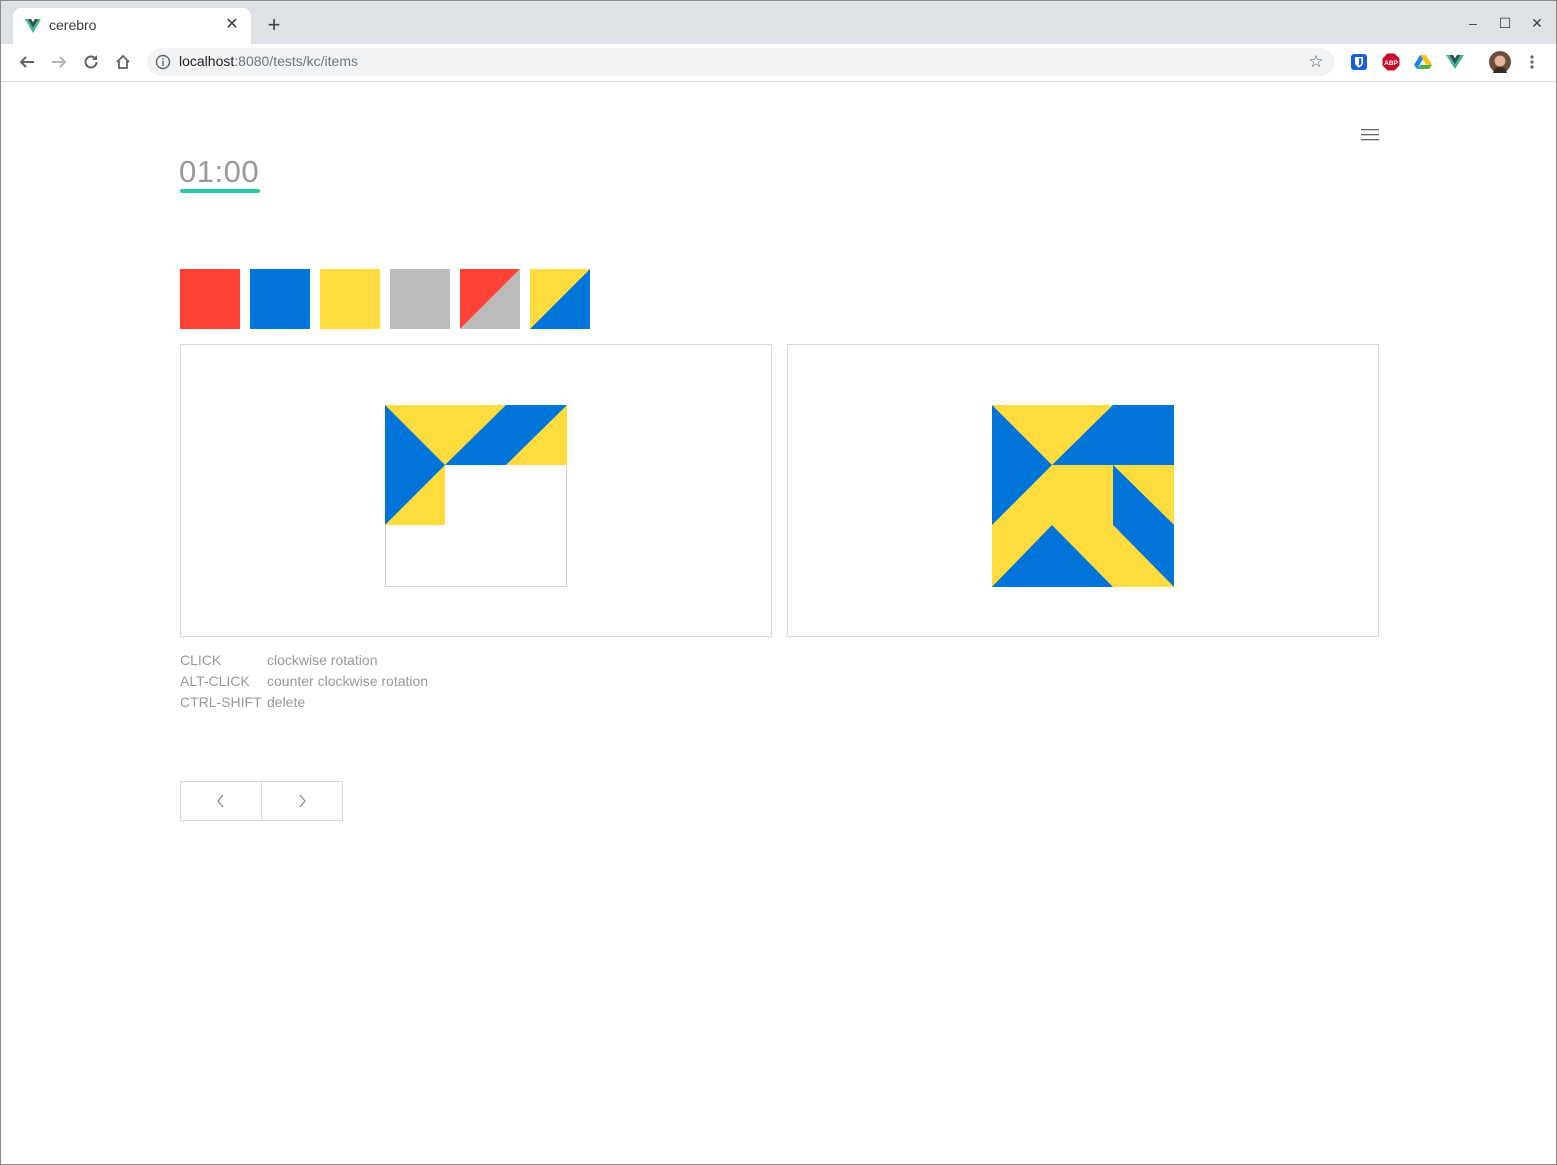 This screenshot has width=1557, height=1165. Describe the element at coordinates (322, 660) in the screenshot. I see `legend-action: clockwise rotation` at that location.